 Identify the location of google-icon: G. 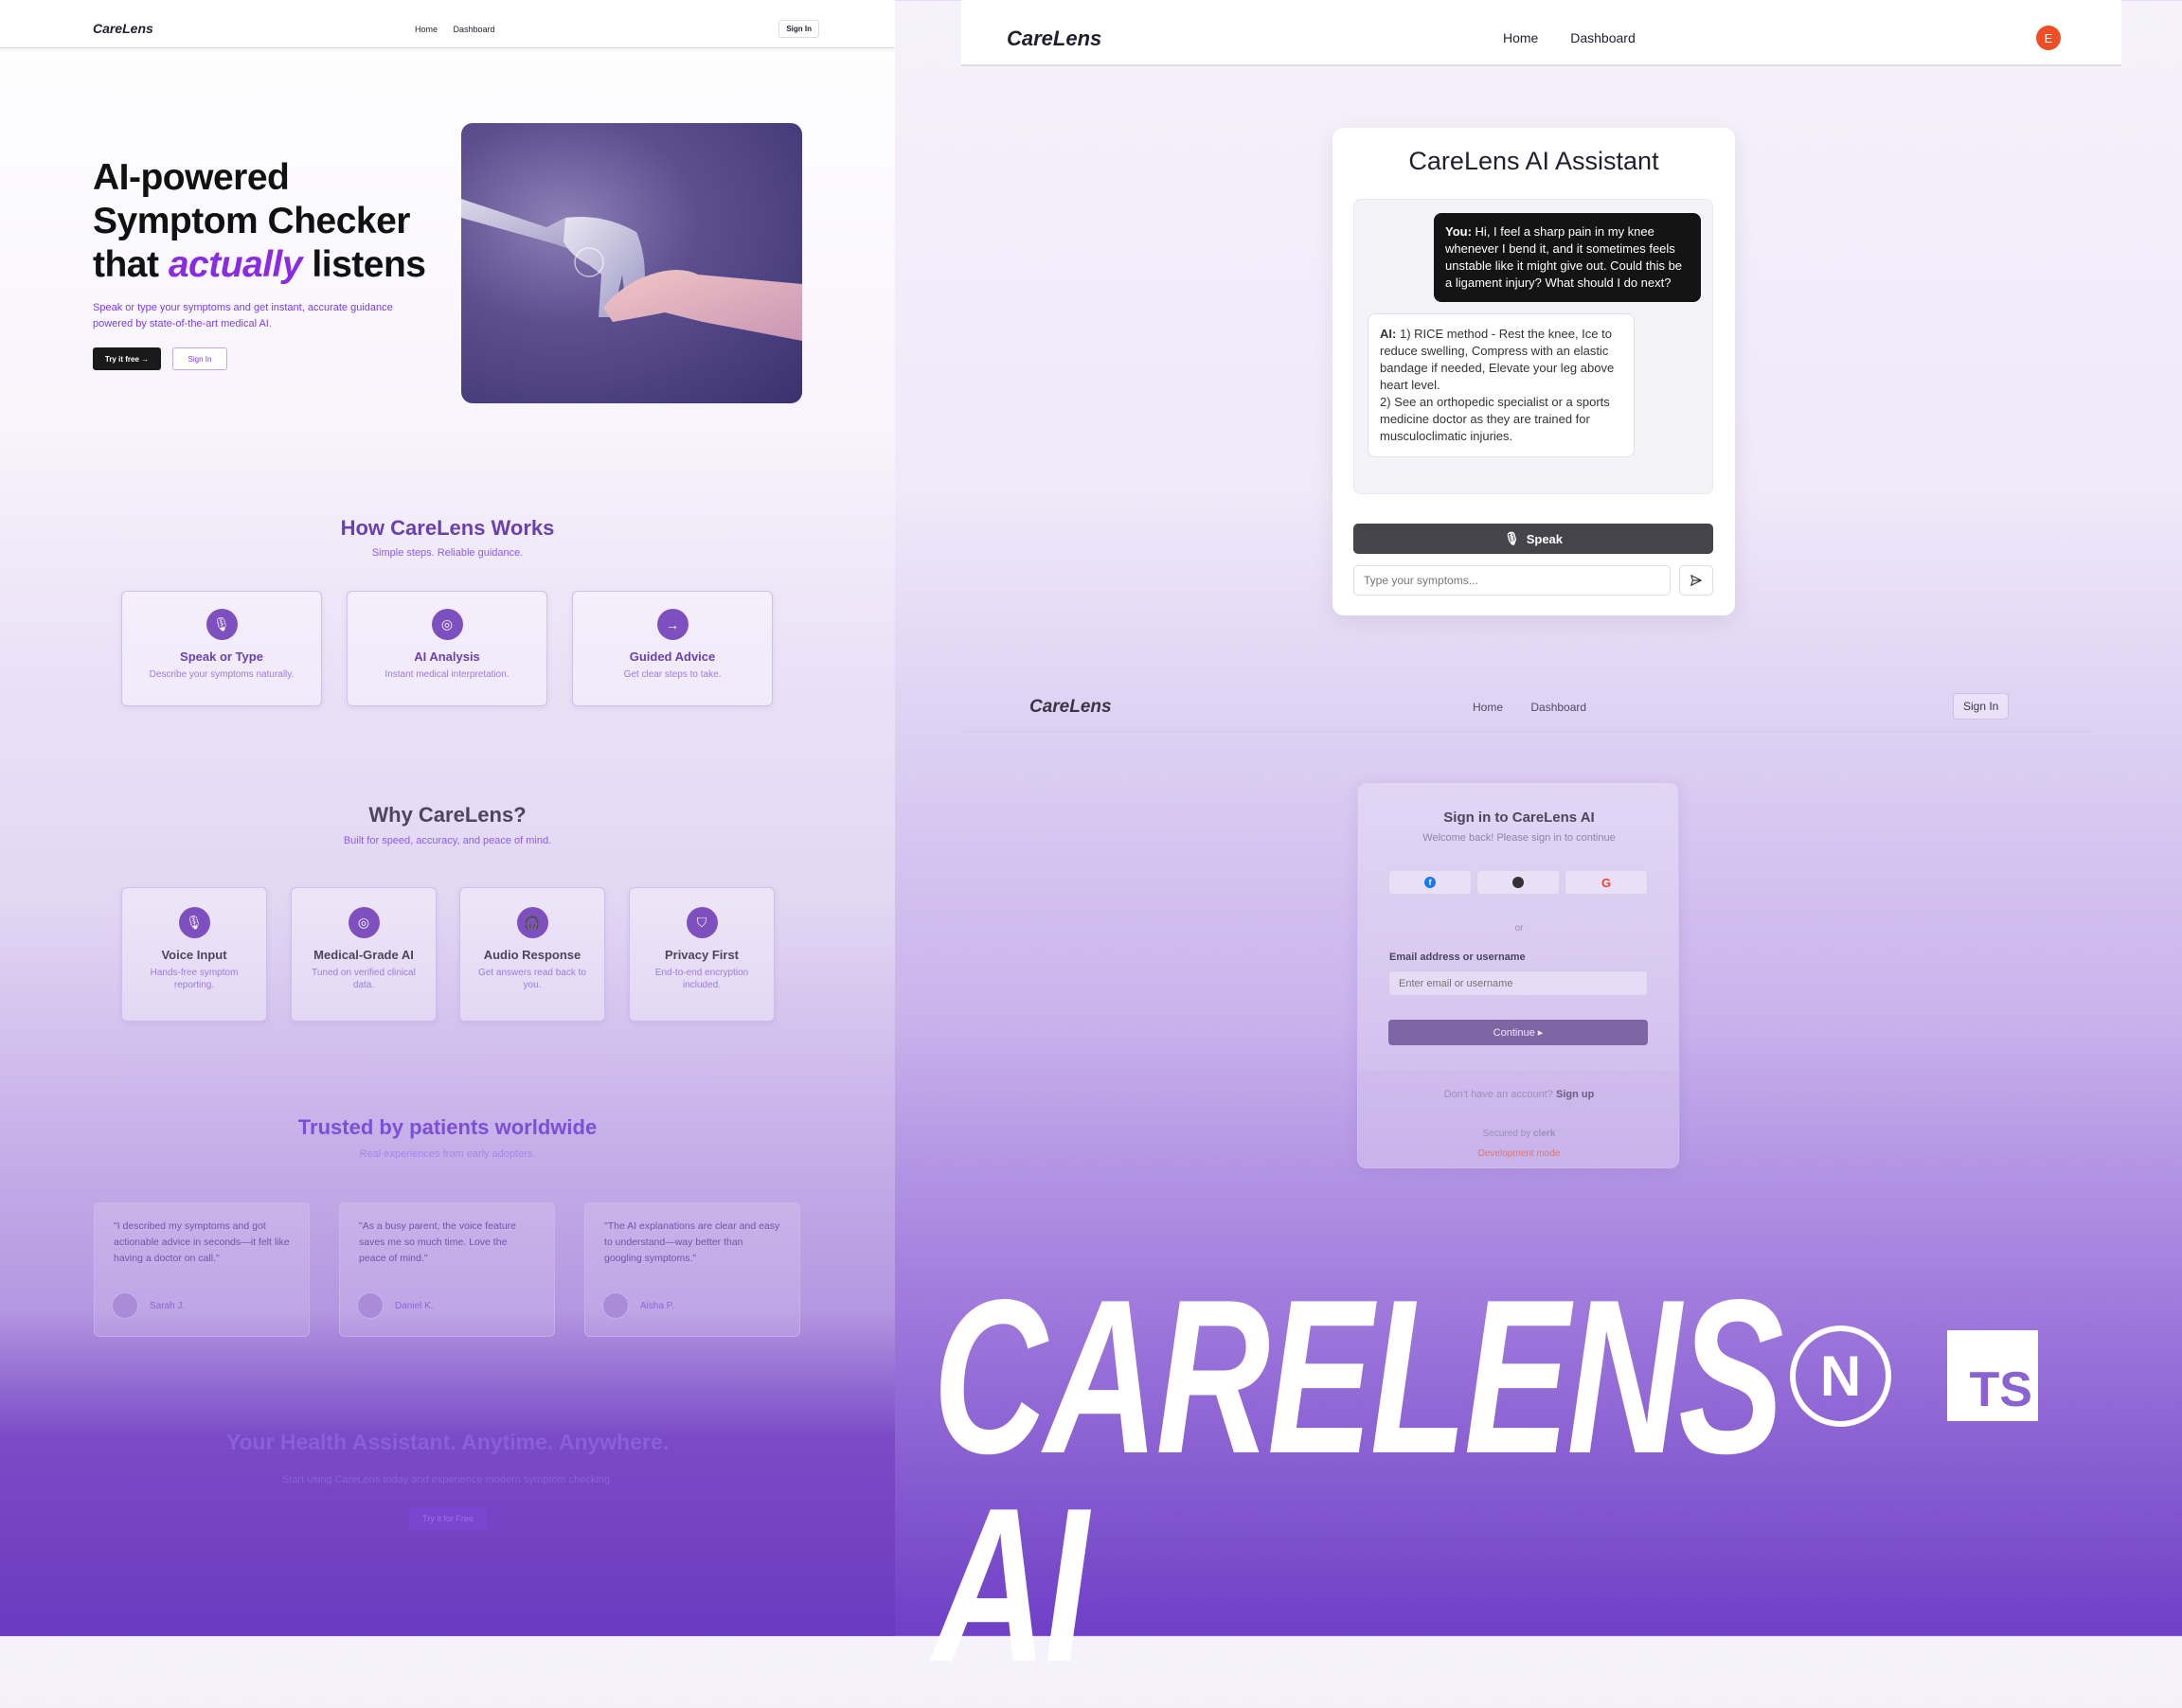
(1606, 883).